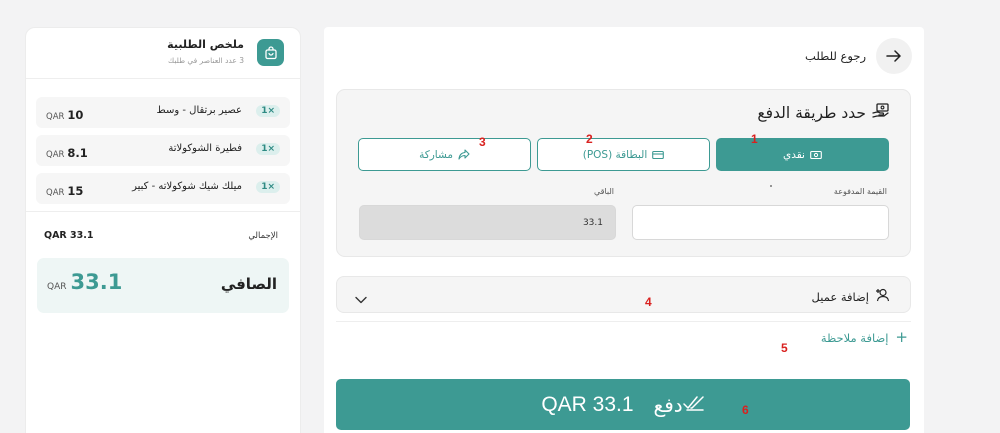  I want to click on item-price: QAR 10, so click(64, 113).